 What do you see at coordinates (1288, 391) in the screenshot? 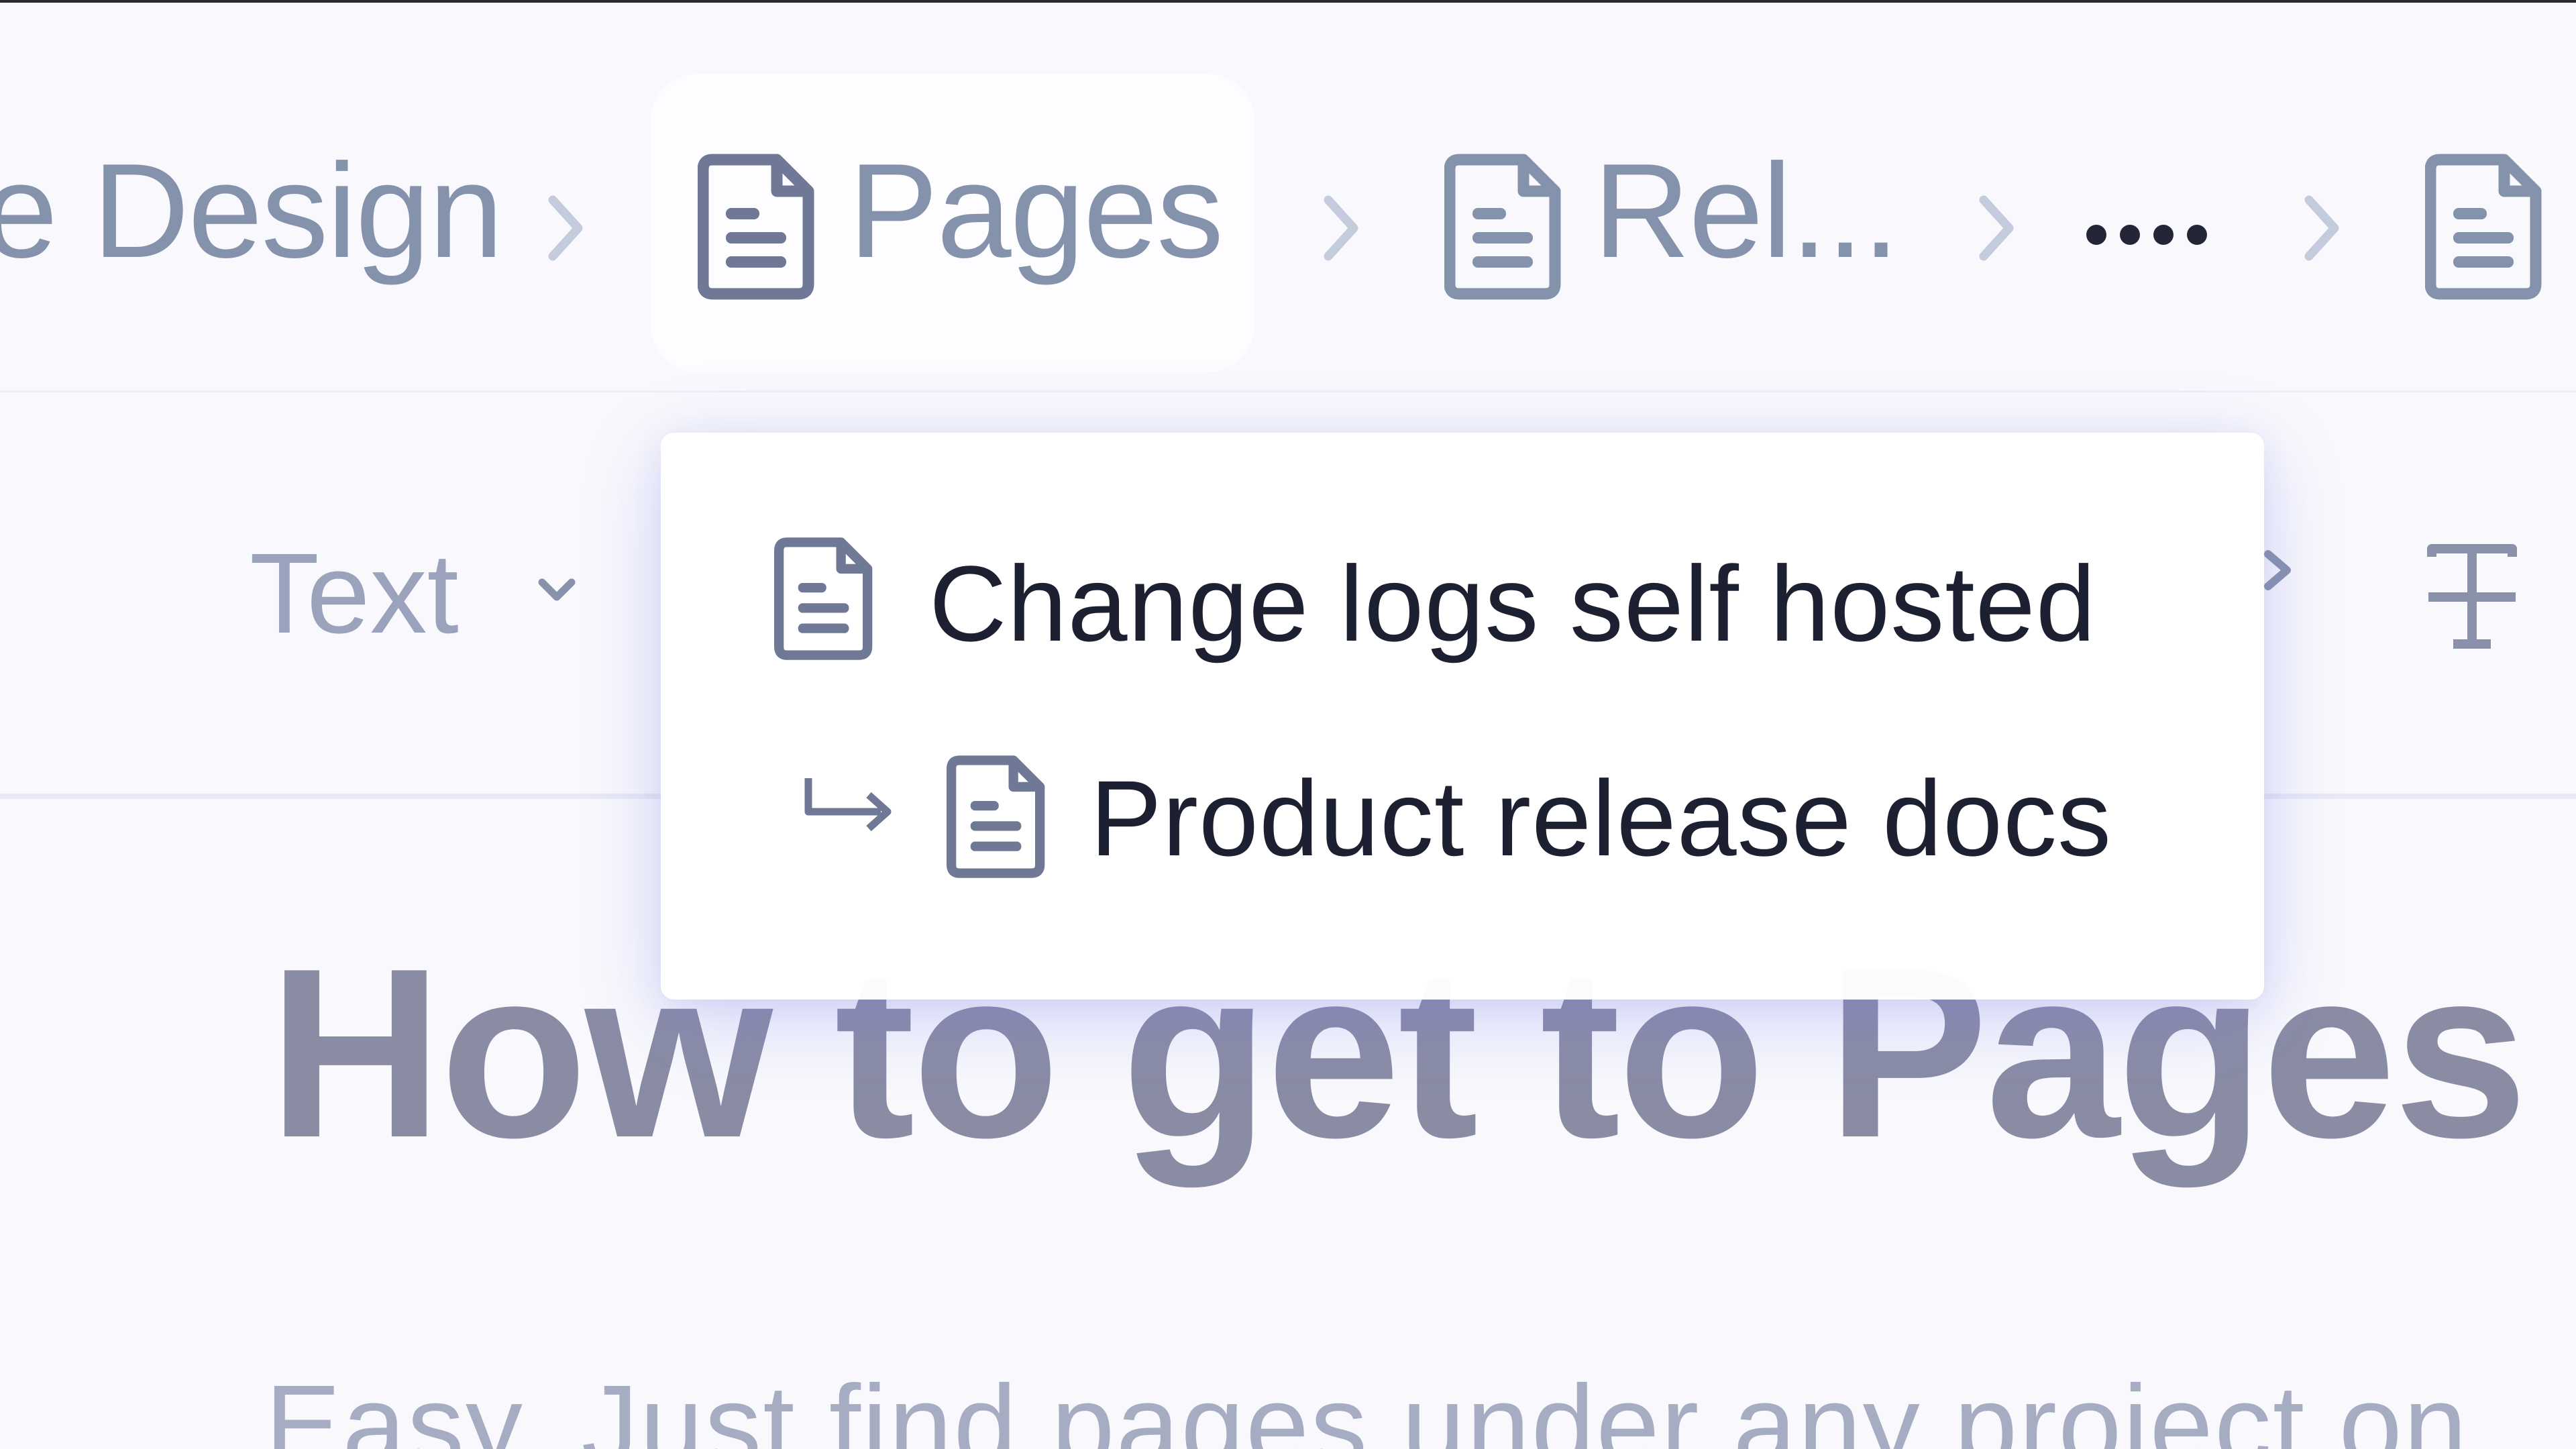
I see `header-divider` at bounding box center [1288, 391].